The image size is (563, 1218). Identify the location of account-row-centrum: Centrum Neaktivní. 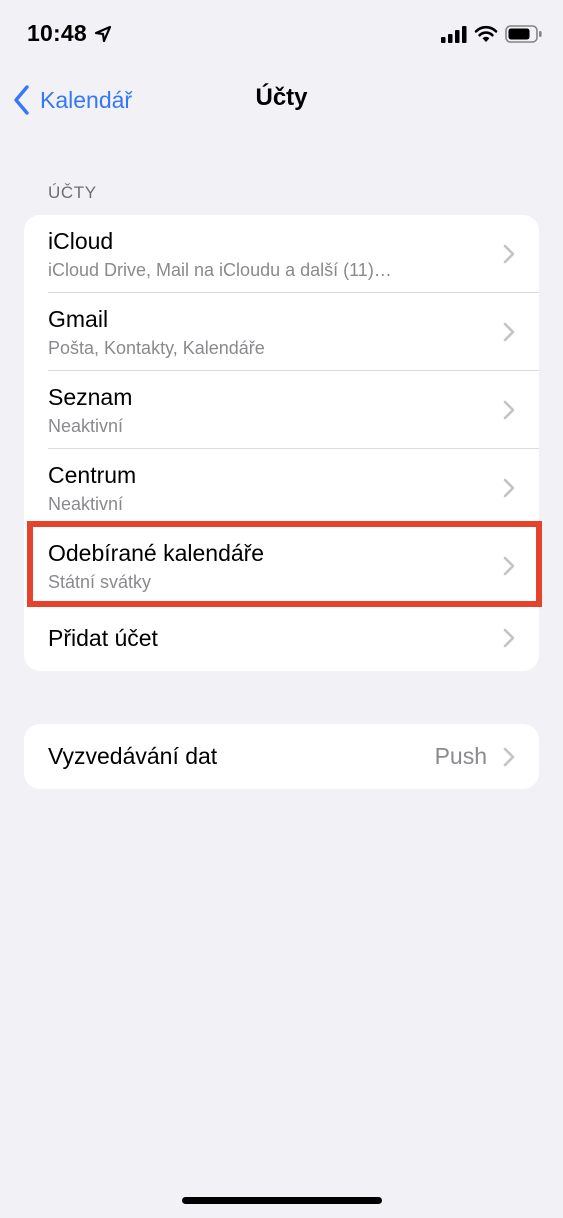
(281, 488).